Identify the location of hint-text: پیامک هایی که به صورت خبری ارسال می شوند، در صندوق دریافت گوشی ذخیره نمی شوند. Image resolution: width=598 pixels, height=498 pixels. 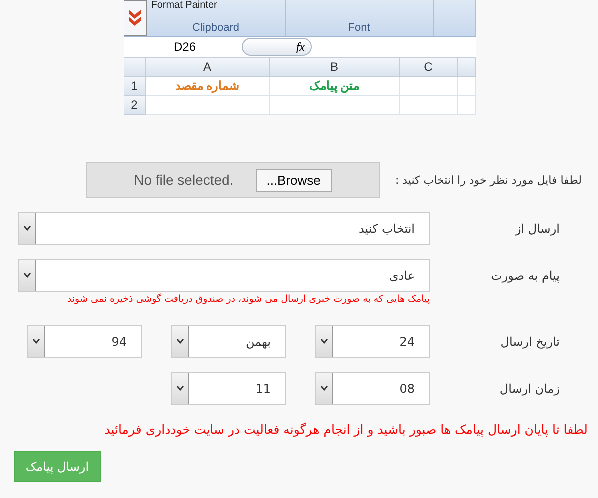
(248, 299).